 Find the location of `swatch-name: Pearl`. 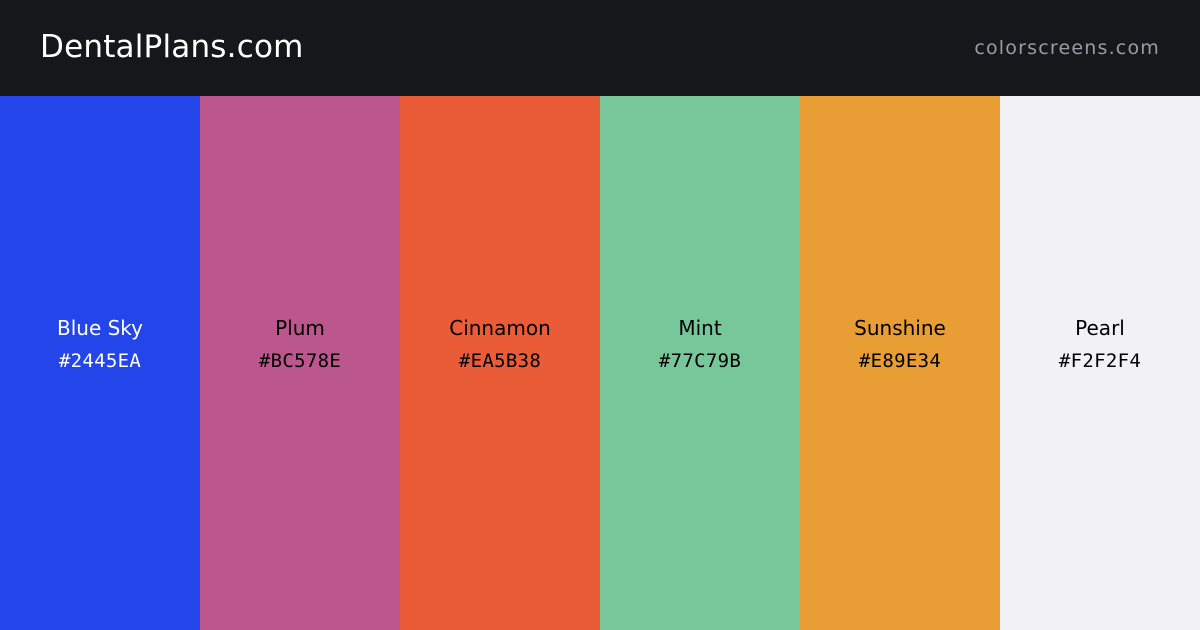

swatch-name: Pearl is located at coordinates (1100, 327).